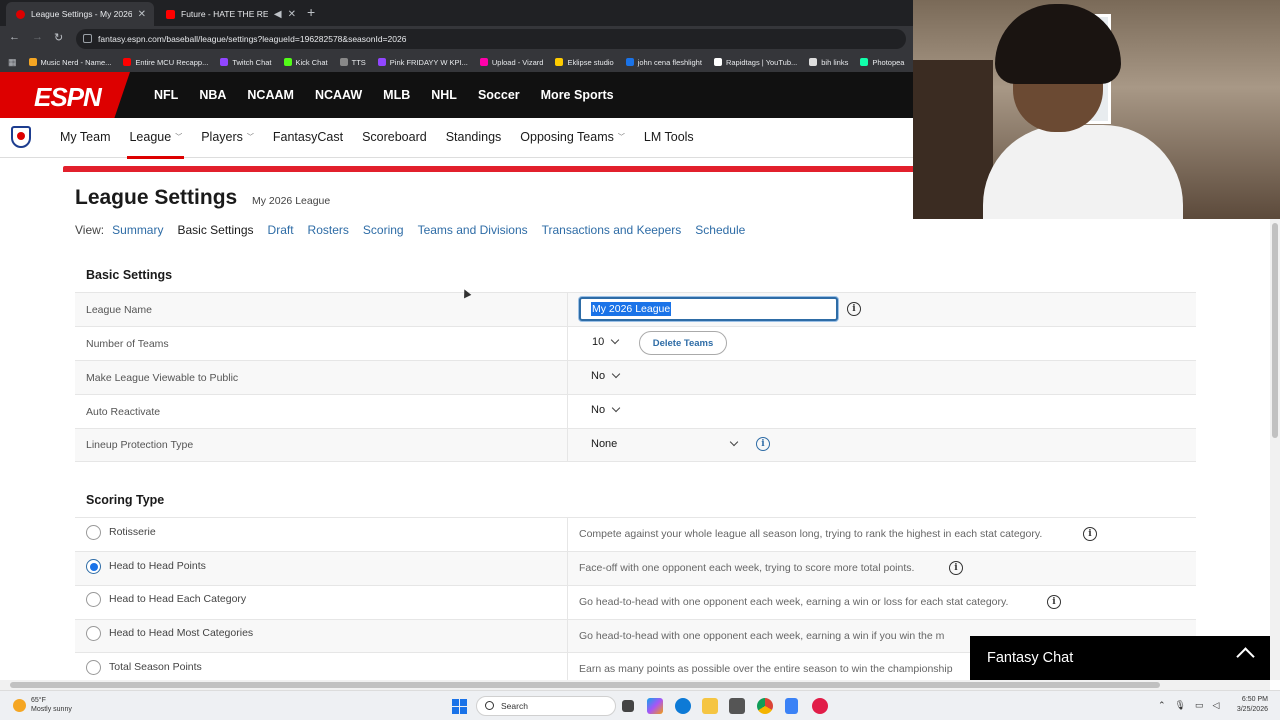 The width and height of the screenshot is (1280, 720). What do you see at coordinates (1216, 705) in the screenshot?
I see `volume-icon: ◁` at bounding box center [1216, 705].